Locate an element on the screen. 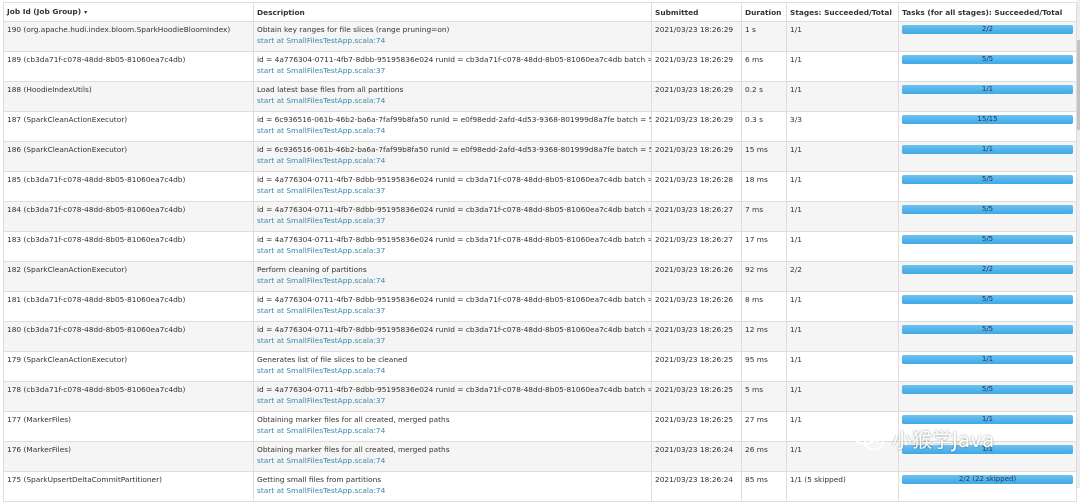  stages-cell: 1/1 (5 skipped) is located at coordinates (842, 486).